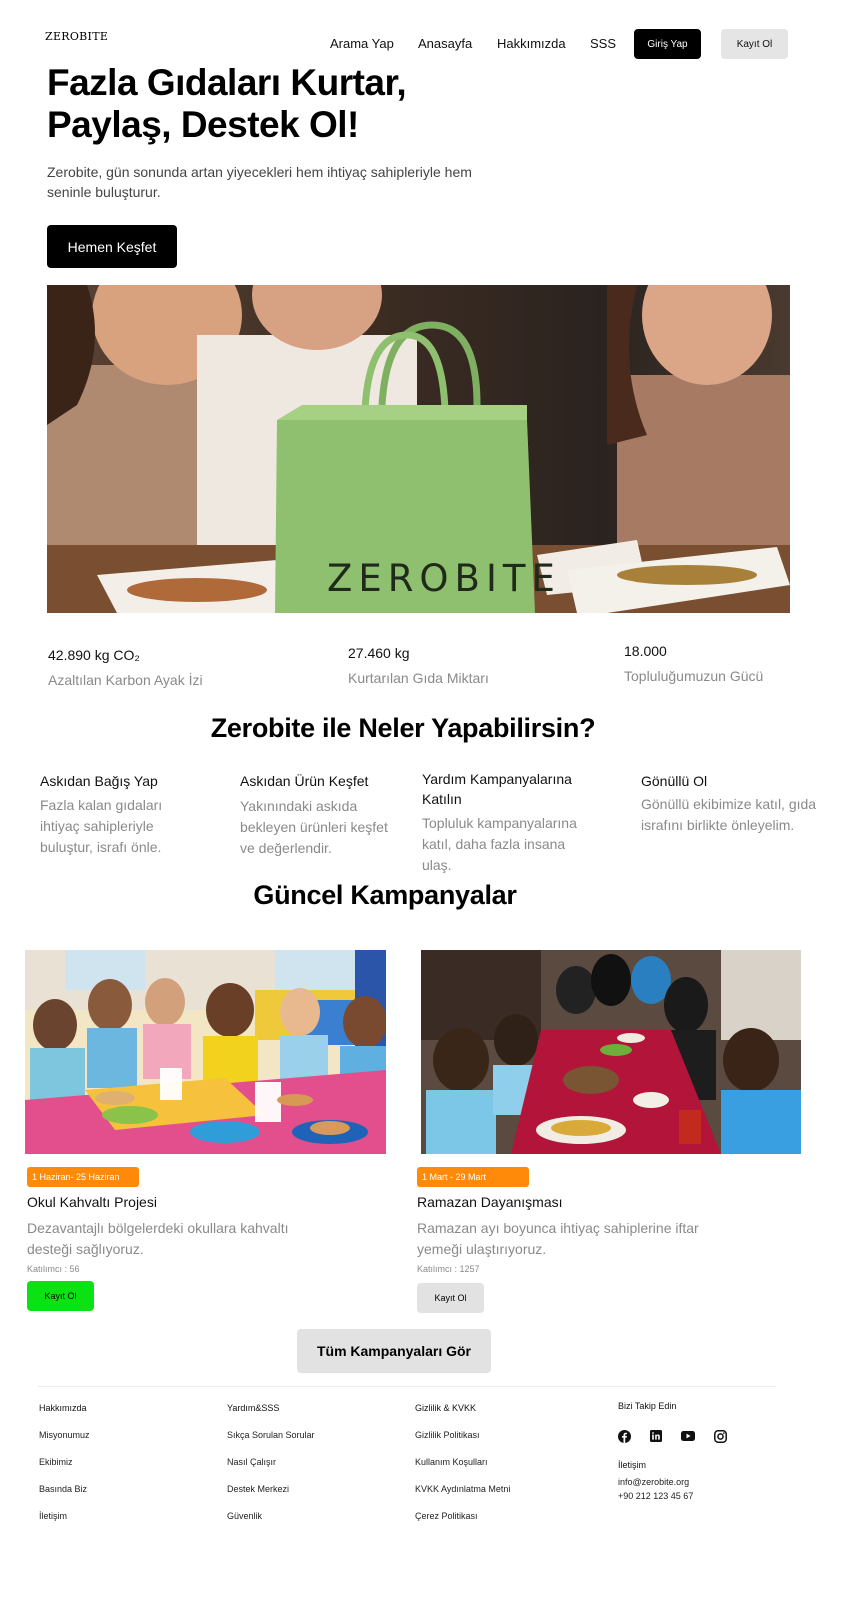  What do you see at coordinates (63, 1408) in the screenshot?
I see `footer-heading: Hakkımızda` at bounding box center [63, 1408].